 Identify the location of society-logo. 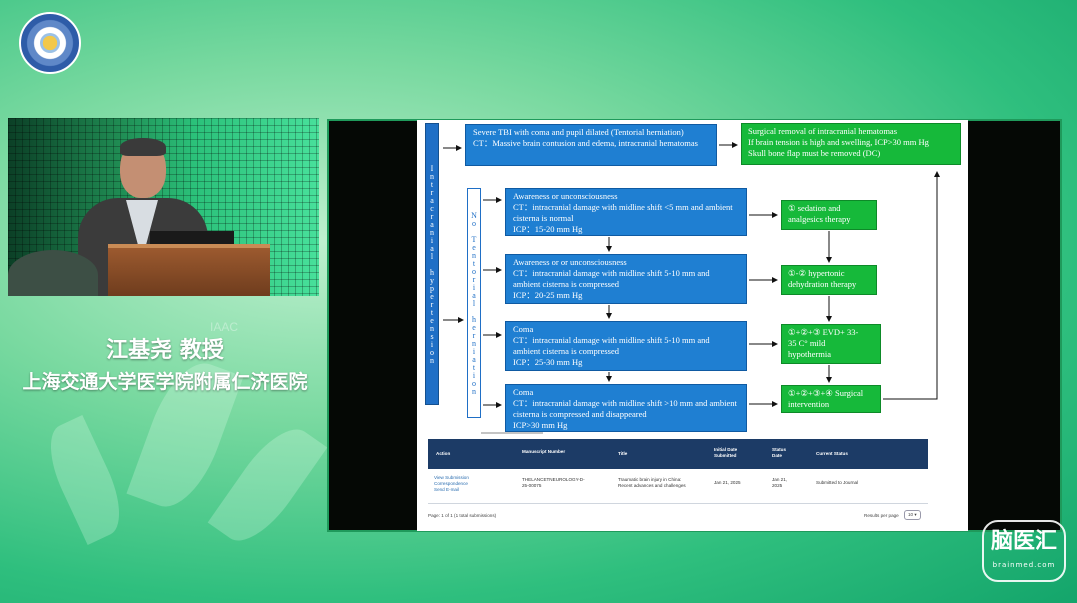
(50, 43).